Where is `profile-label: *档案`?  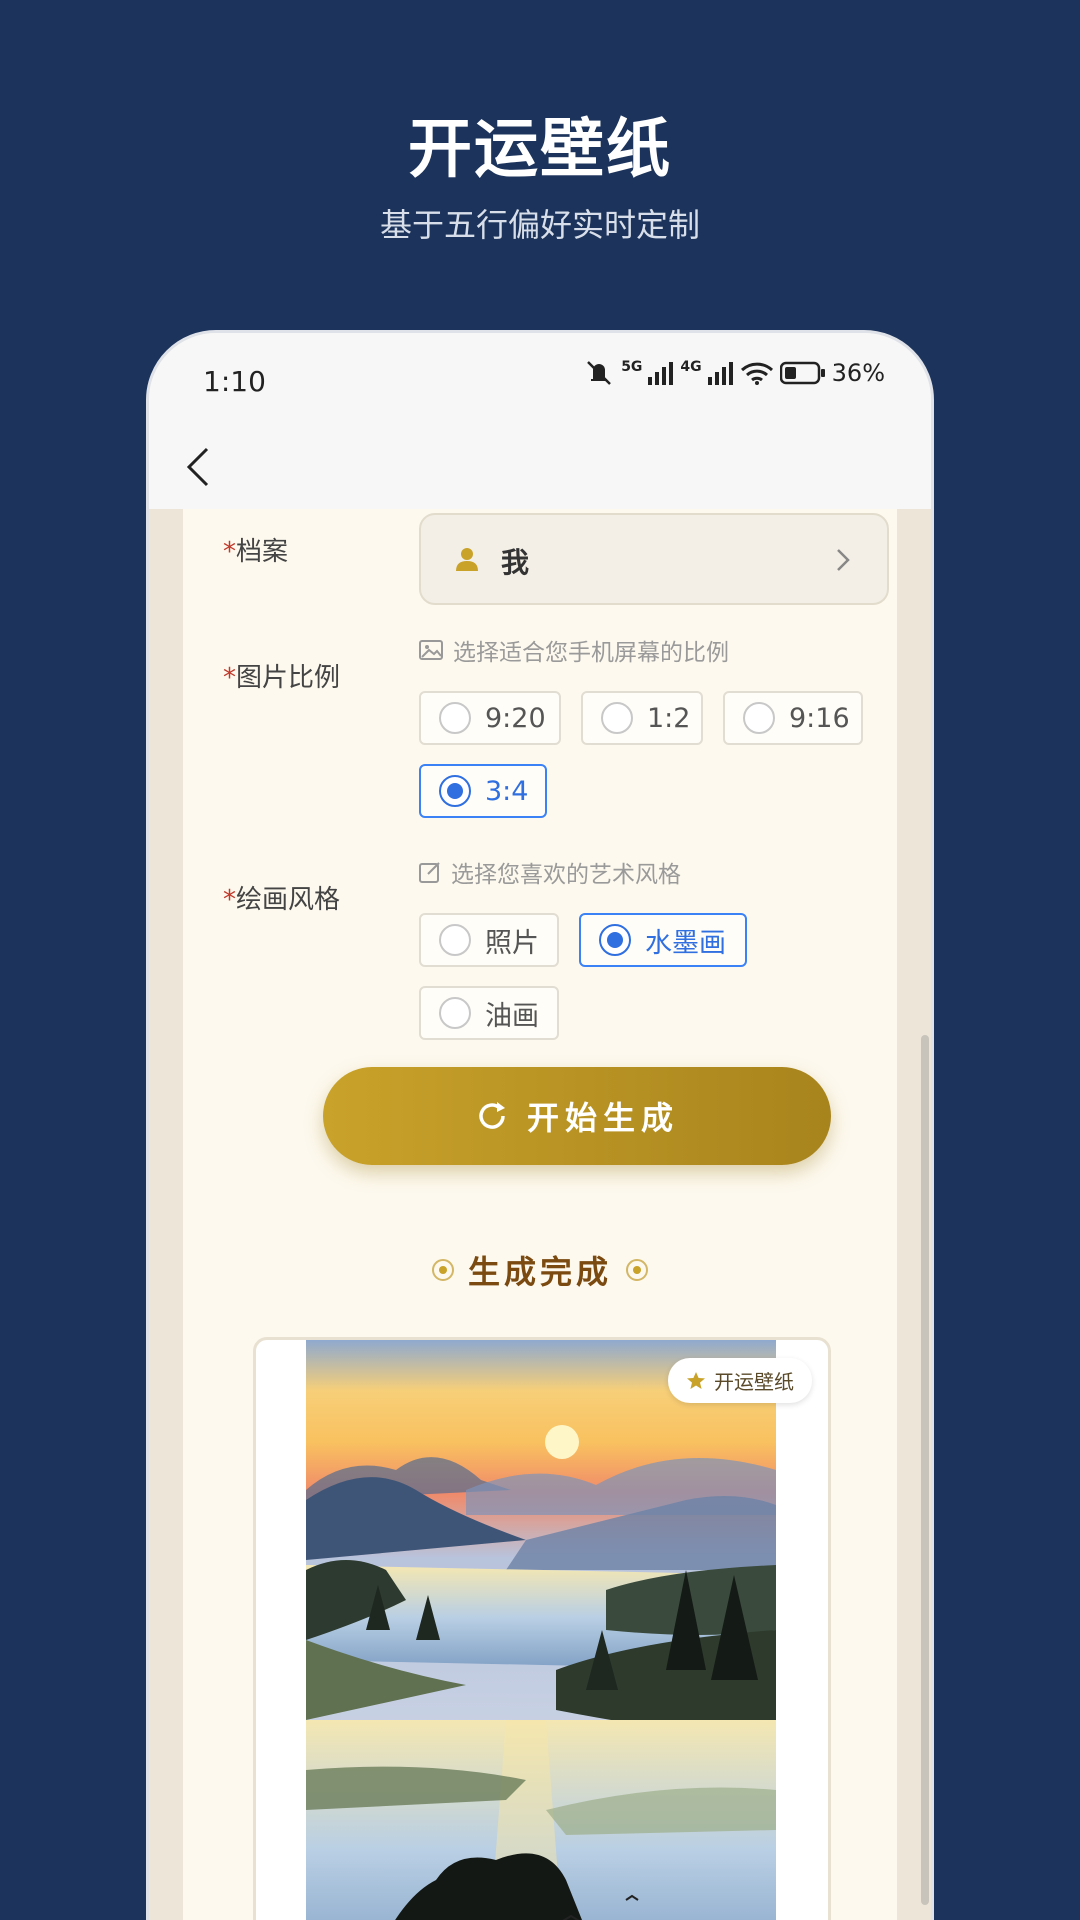
profile-label: *档案 is located at coordinates (255, 549).